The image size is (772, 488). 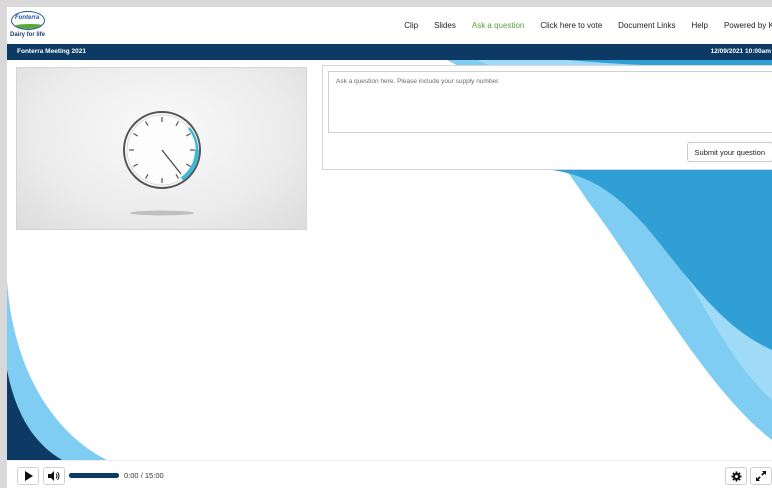 I want to click on nav-clip: Clip, so click(x=411, y=25).